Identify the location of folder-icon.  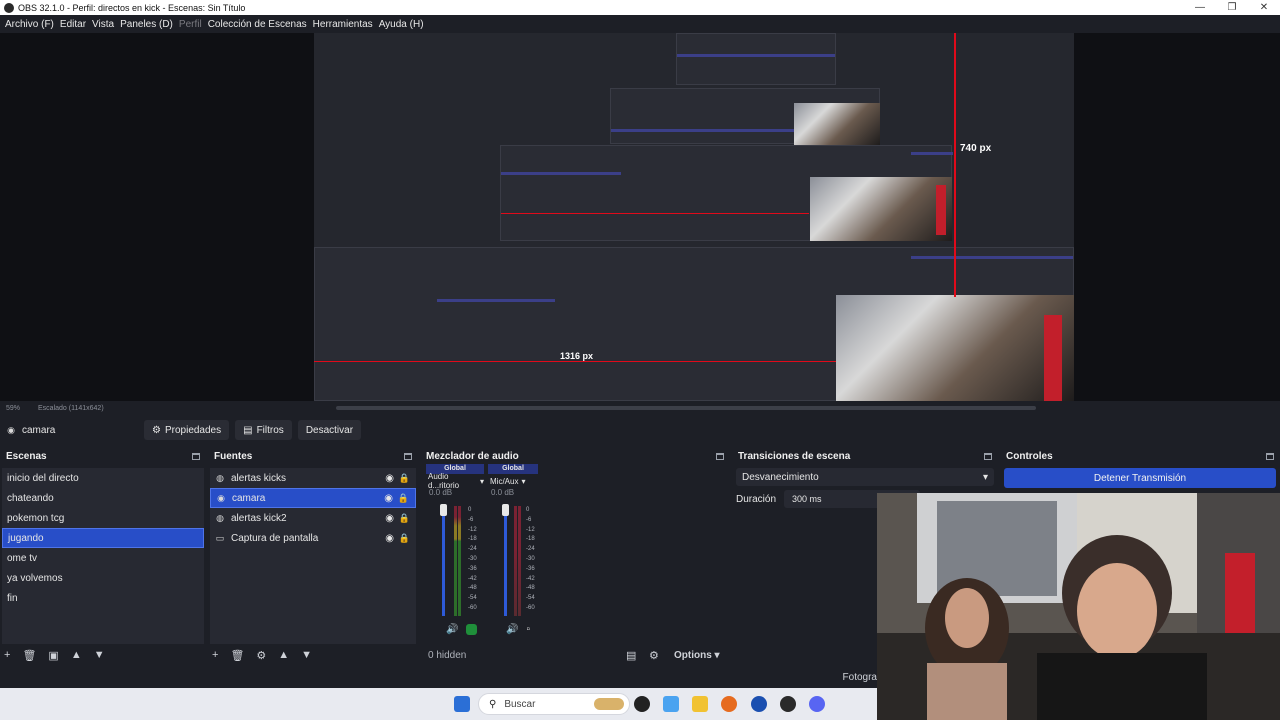
(700, 704).